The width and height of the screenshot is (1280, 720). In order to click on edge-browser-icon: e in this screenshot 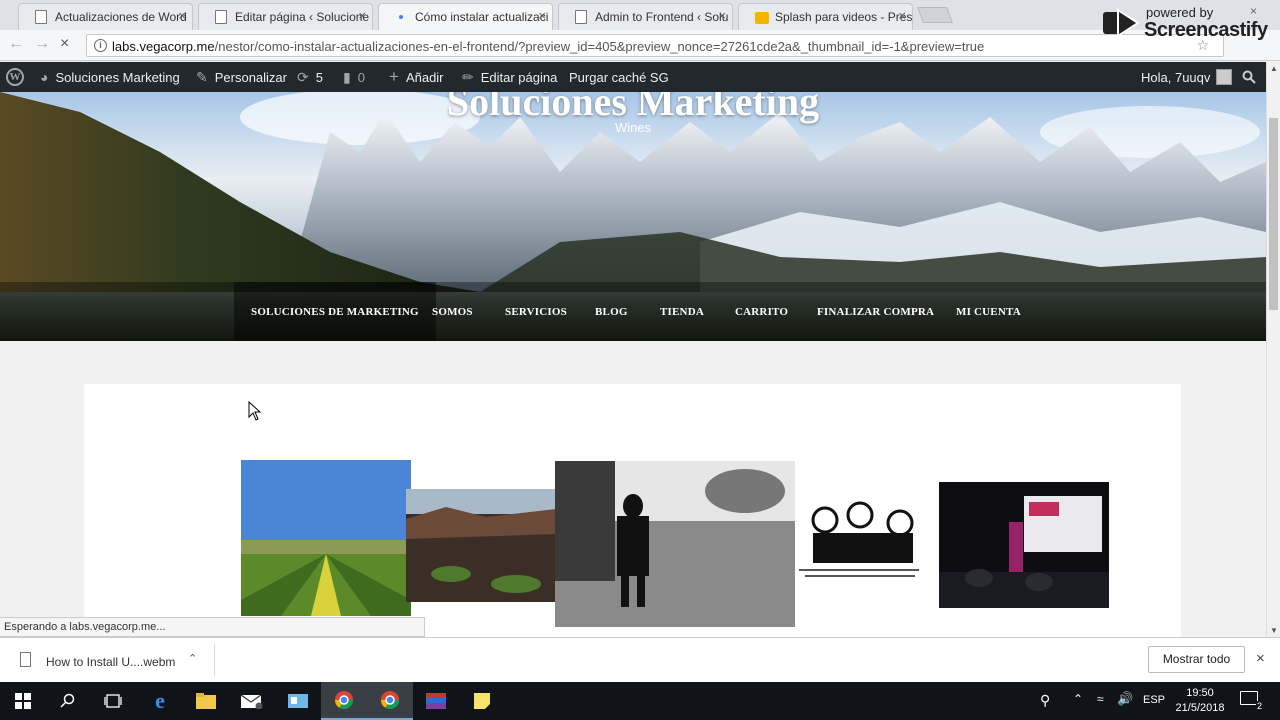, I will do `click(160, 700)`.